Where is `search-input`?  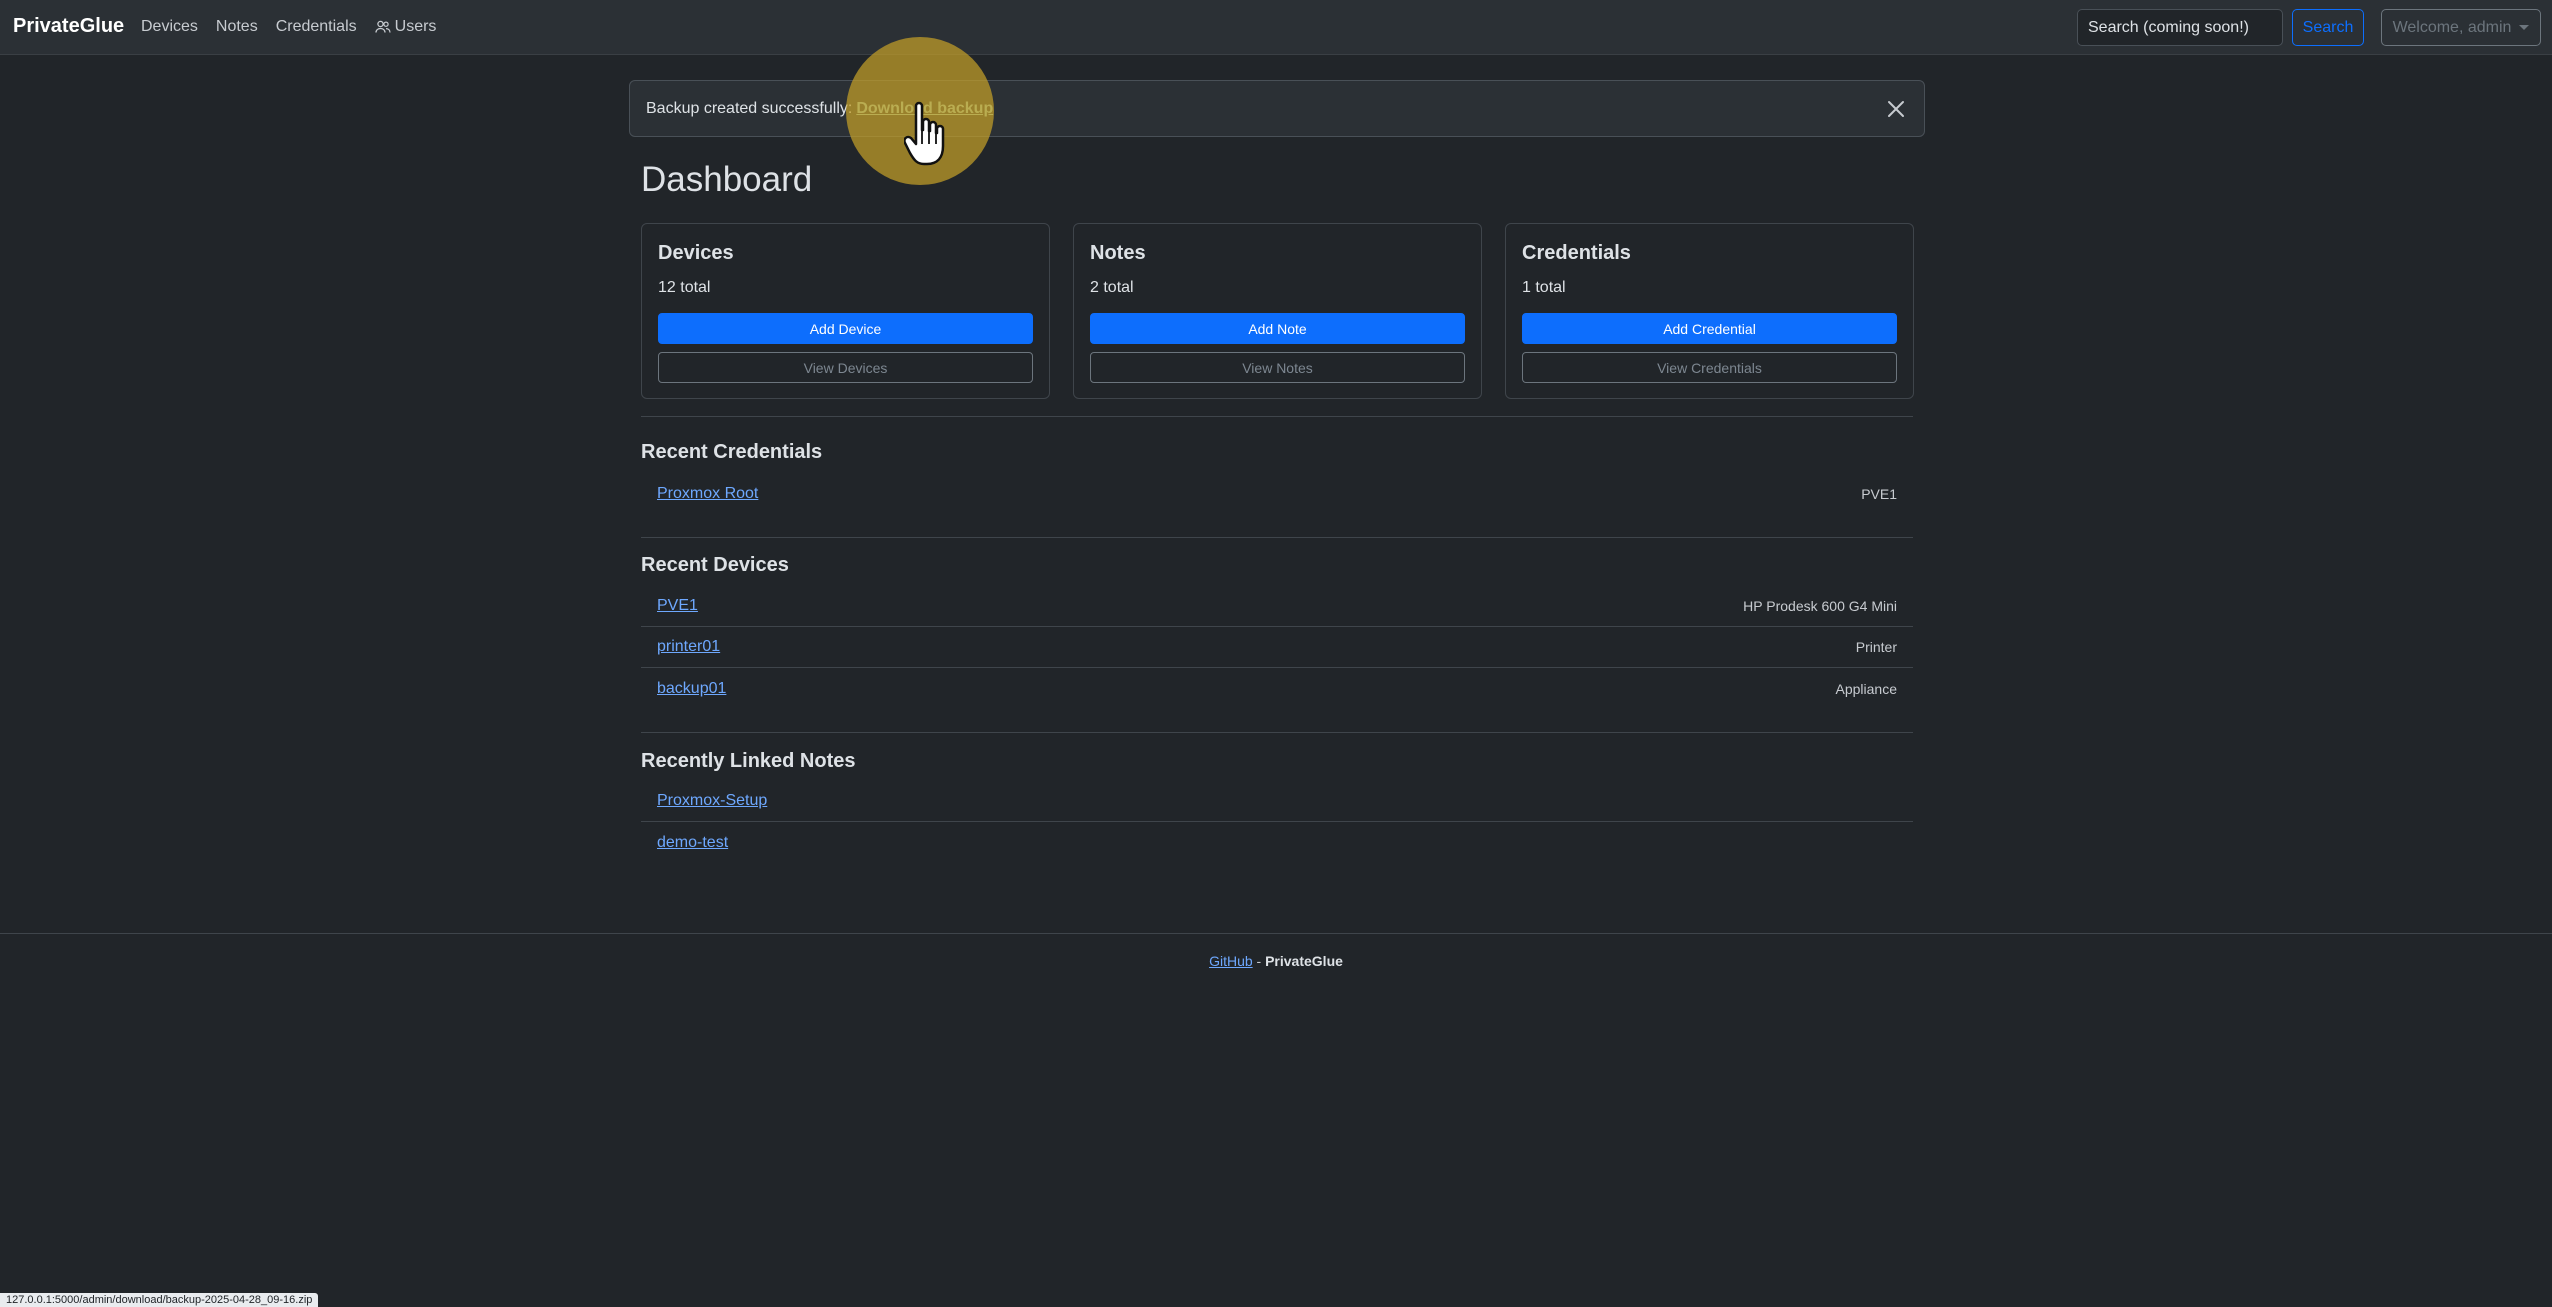 search-input is located at coordinates (2180, 27).